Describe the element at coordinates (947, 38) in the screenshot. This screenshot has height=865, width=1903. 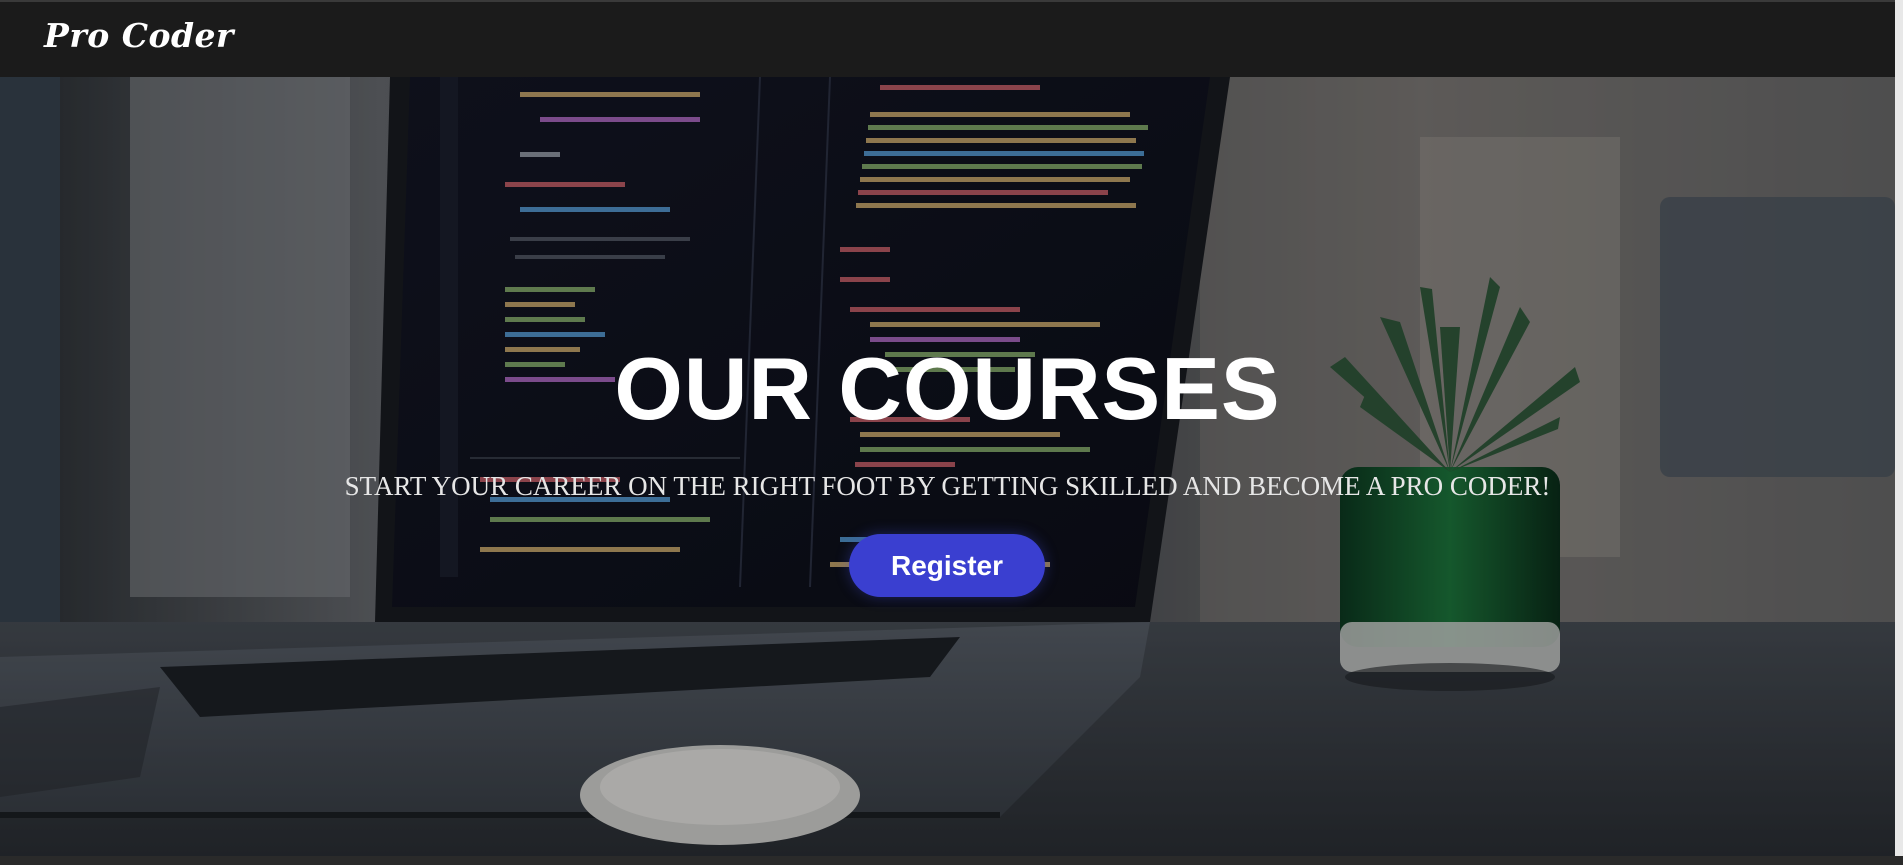
I see `navbar: Pro Coder` at that location.